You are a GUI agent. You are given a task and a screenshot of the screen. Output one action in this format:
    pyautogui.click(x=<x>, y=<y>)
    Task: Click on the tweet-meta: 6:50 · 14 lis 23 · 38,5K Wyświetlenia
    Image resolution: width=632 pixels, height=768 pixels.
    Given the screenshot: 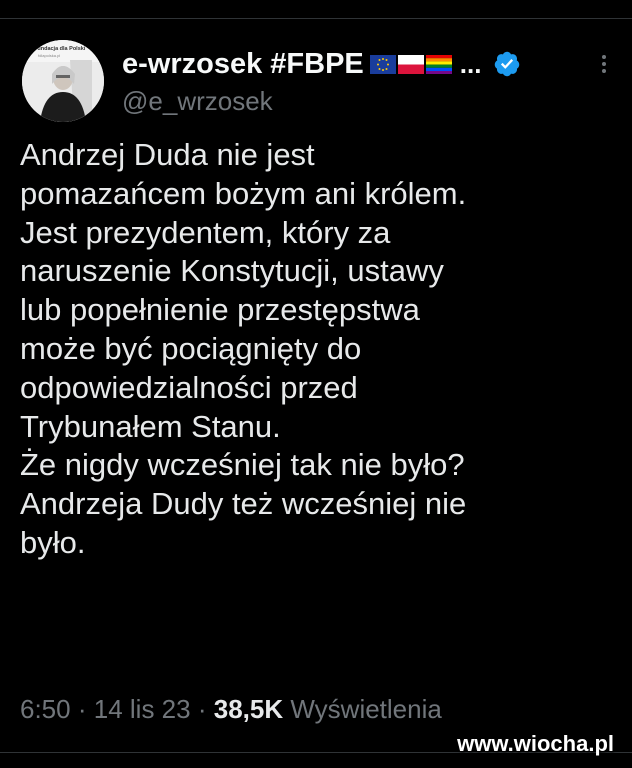 What is the action you would take?
    pyautogui.click(x=231, y=709)
    